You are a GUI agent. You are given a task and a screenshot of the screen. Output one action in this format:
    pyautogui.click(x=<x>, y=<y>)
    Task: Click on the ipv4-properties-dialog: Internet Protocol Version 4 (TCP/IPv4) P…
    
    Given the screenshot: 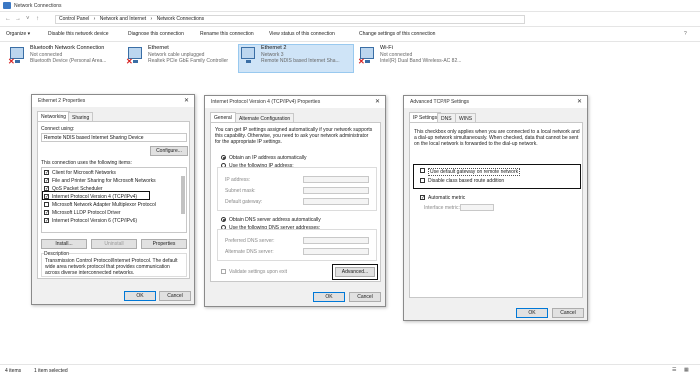 What is the action you would take?
    pyautogui.click(x=295, y=201)
    